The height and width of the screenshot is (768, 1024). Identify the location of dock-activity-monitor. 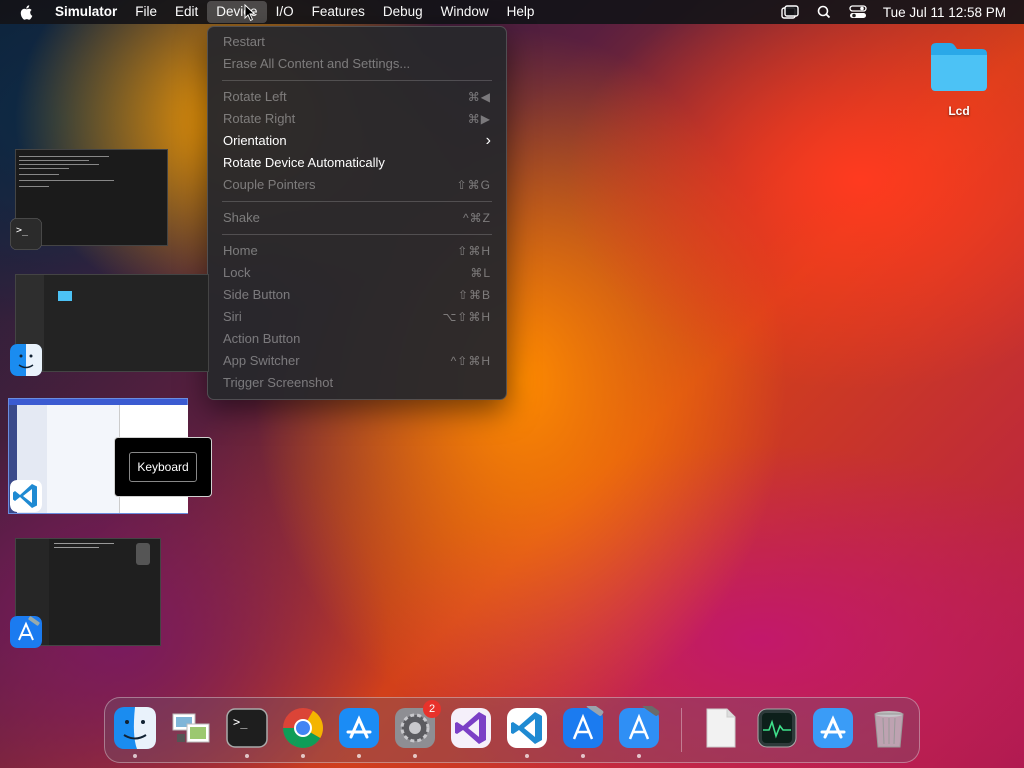
(777, 728).